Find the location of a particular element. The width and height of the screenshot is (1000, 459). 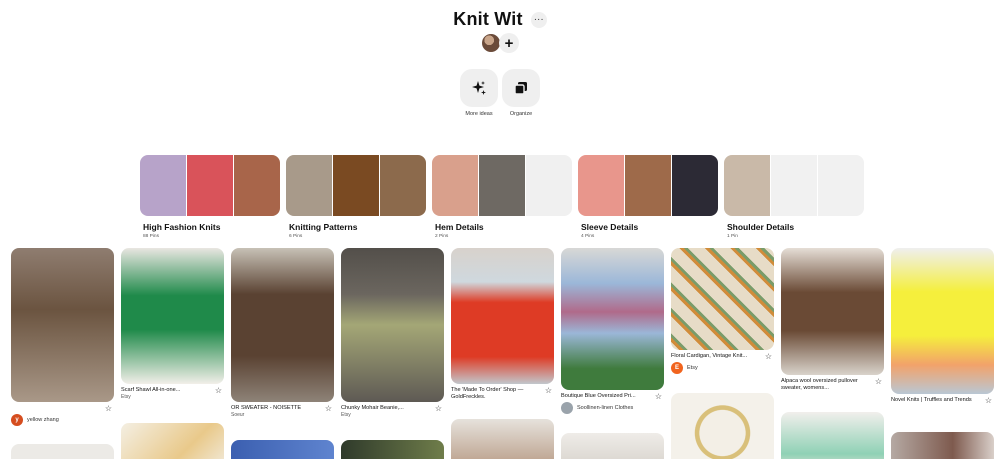

etsy-avatar: E is located at coordinates (677, 368).